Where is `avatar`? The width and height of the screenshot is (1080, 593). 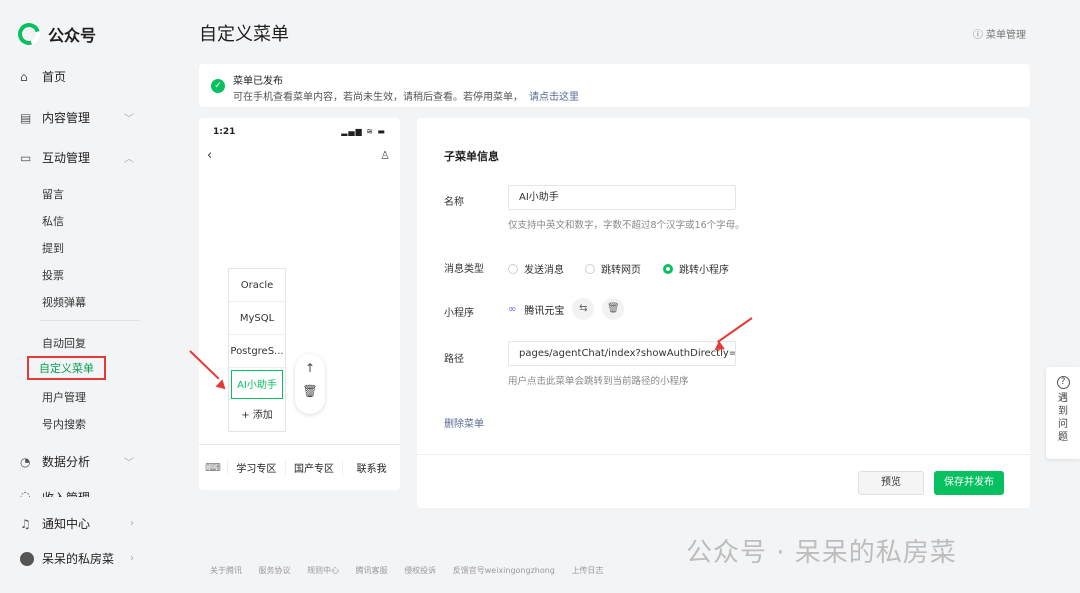
avatar is located at coordinates (27, 558).